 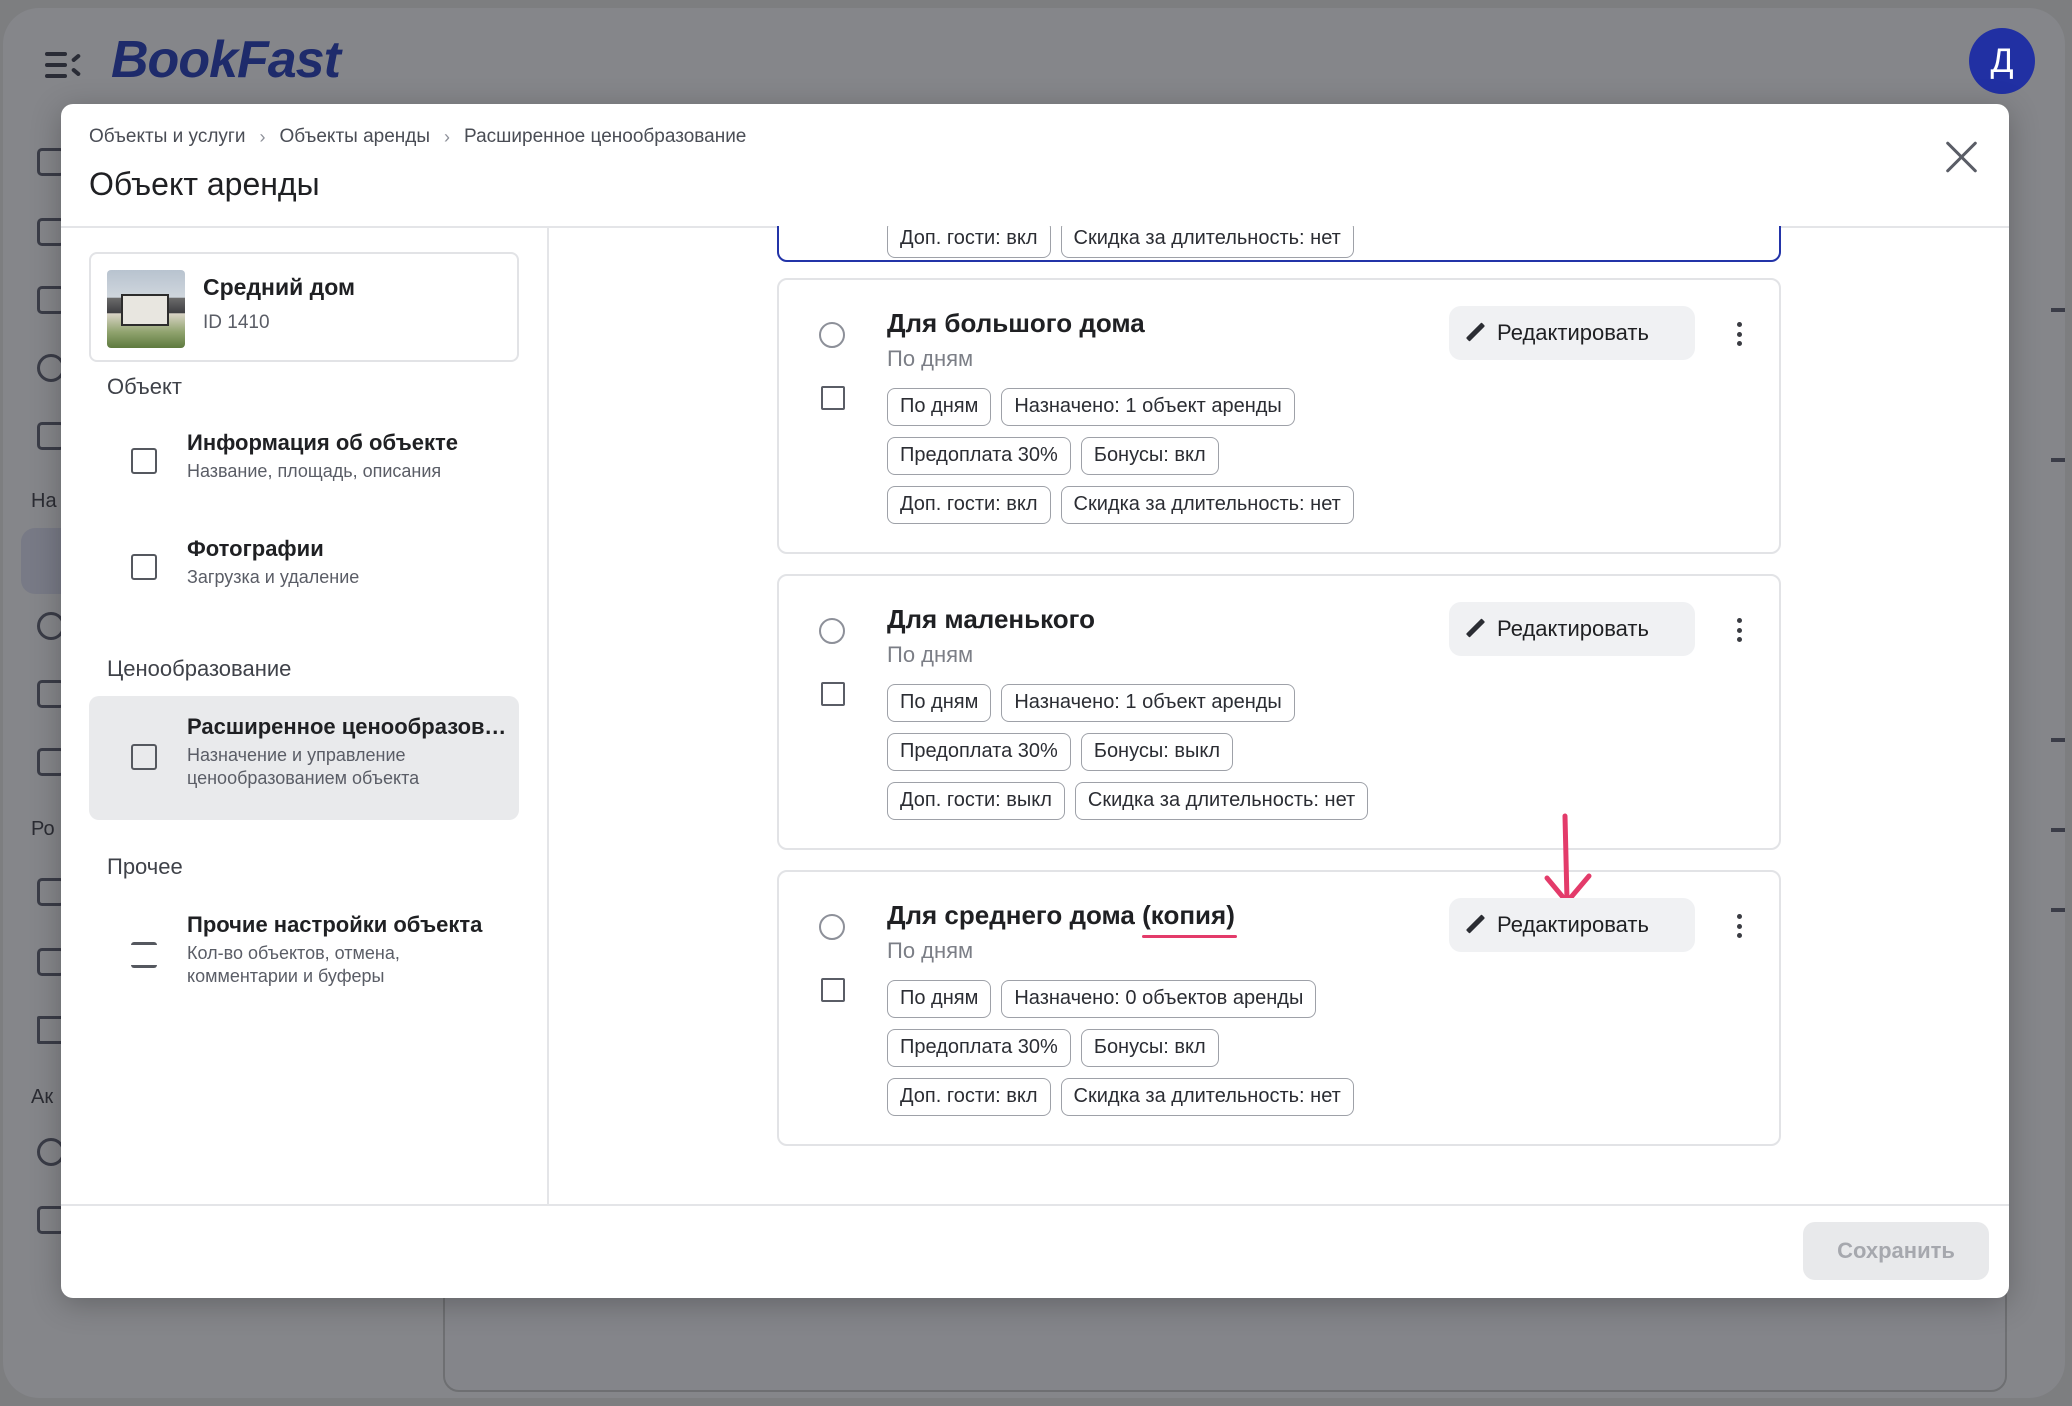 I want to click on object-card: Средний дом ID 1410, so click(x=304, y=307).